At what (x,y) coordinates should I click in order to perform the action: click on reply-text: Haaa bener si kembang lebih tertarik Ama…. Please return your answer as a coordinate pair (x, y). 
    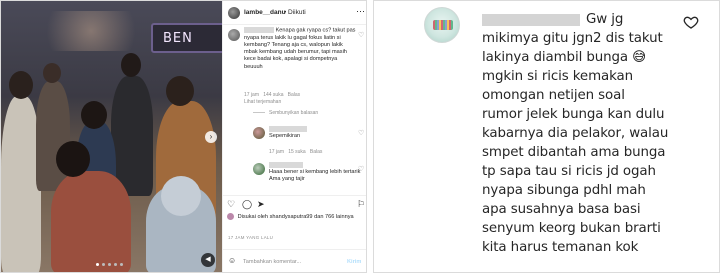
    Looking at the image, I should click on (315, 176).